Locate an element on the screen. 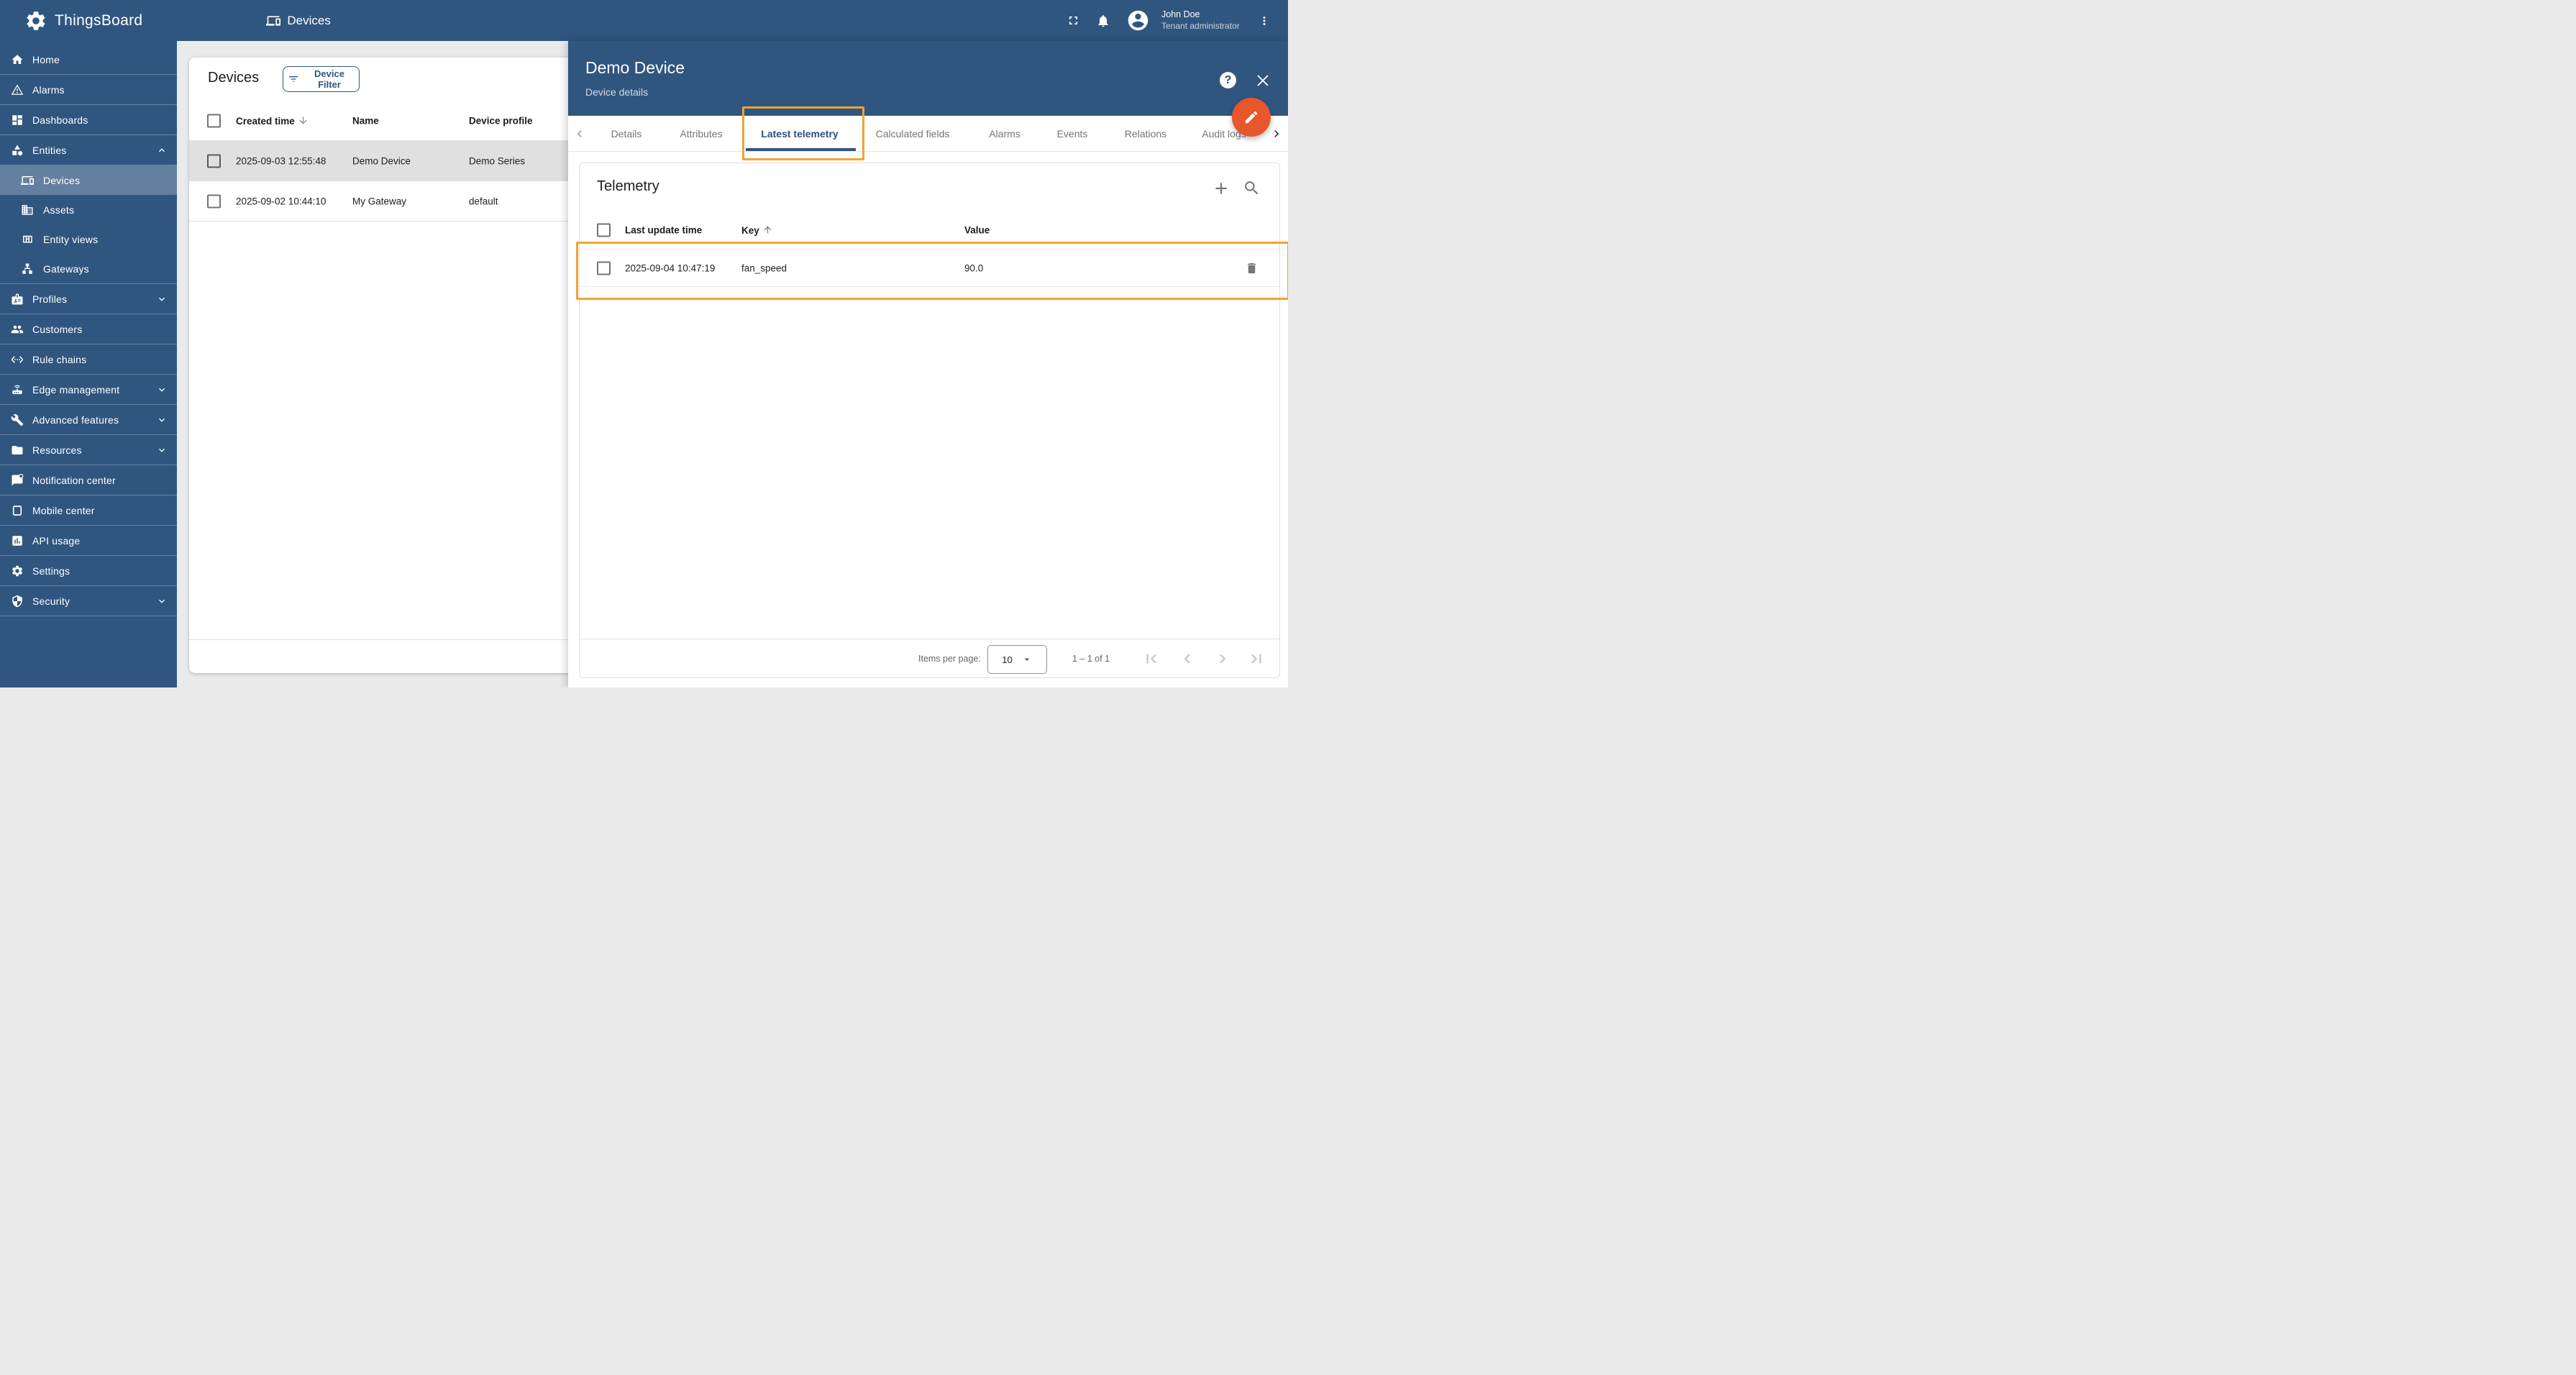  sort-asc-arrow-icon is located at coordinates (767, 229).